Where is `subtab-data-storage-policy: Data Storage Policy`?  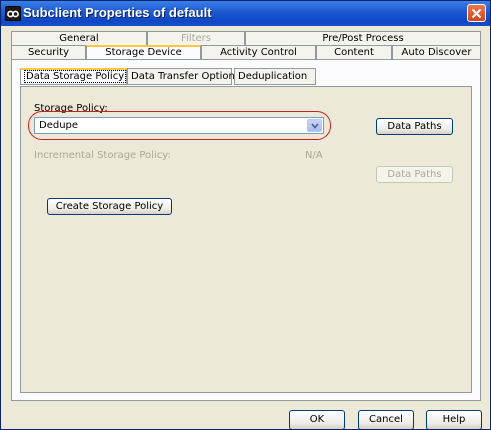
subtab-data-storage-policy: Data Storage Policy is located at coordinates (73, 76).